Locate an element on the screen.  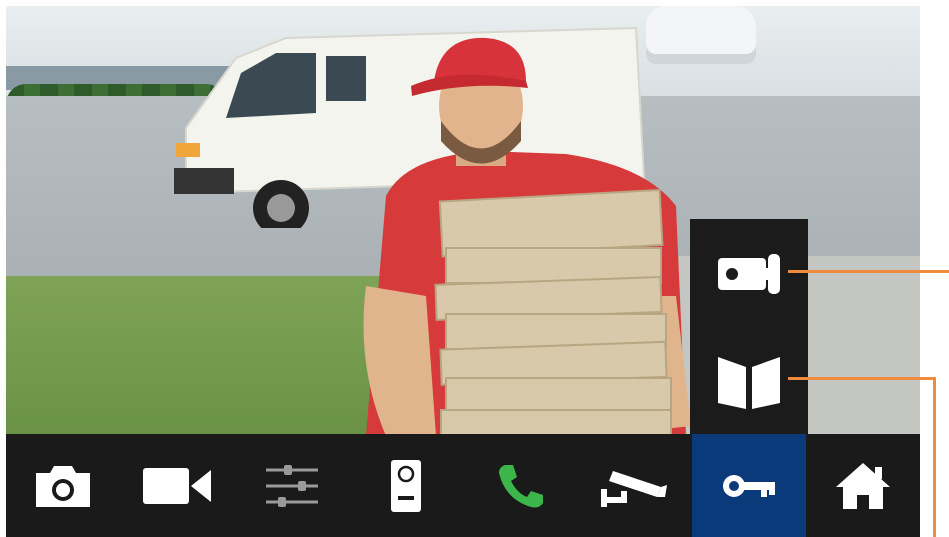
gate-icon is located at coordinates (749, 383).